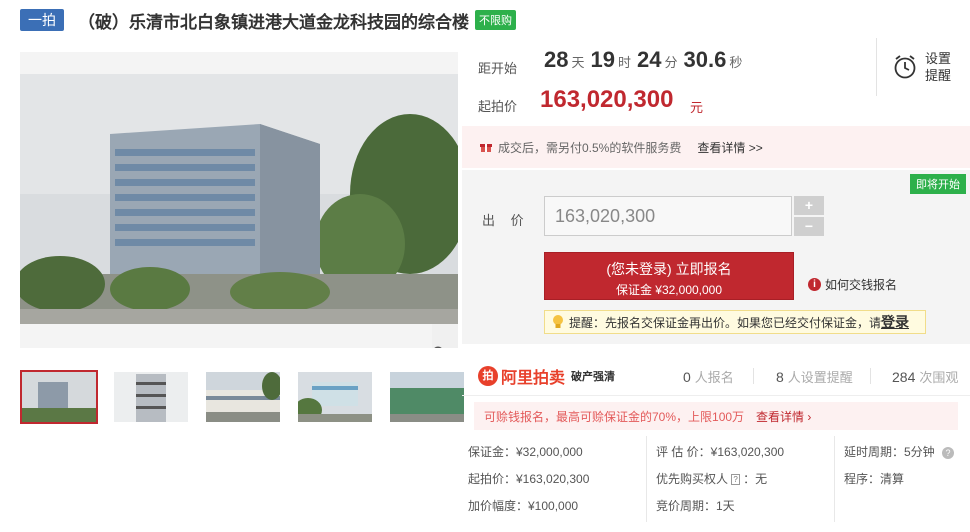 This screenshot has width=970, height=532. I want to click on thumbnail-1-image, so click(59, 397).